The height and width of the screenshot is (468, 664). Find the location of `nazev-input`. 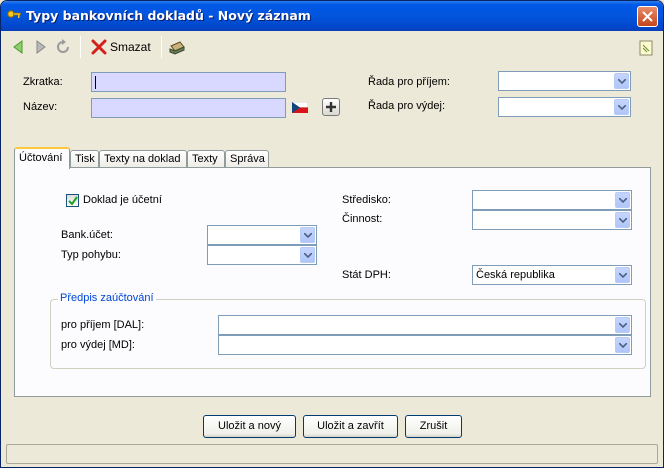

nazev-input is located at coordinates (188, 108).